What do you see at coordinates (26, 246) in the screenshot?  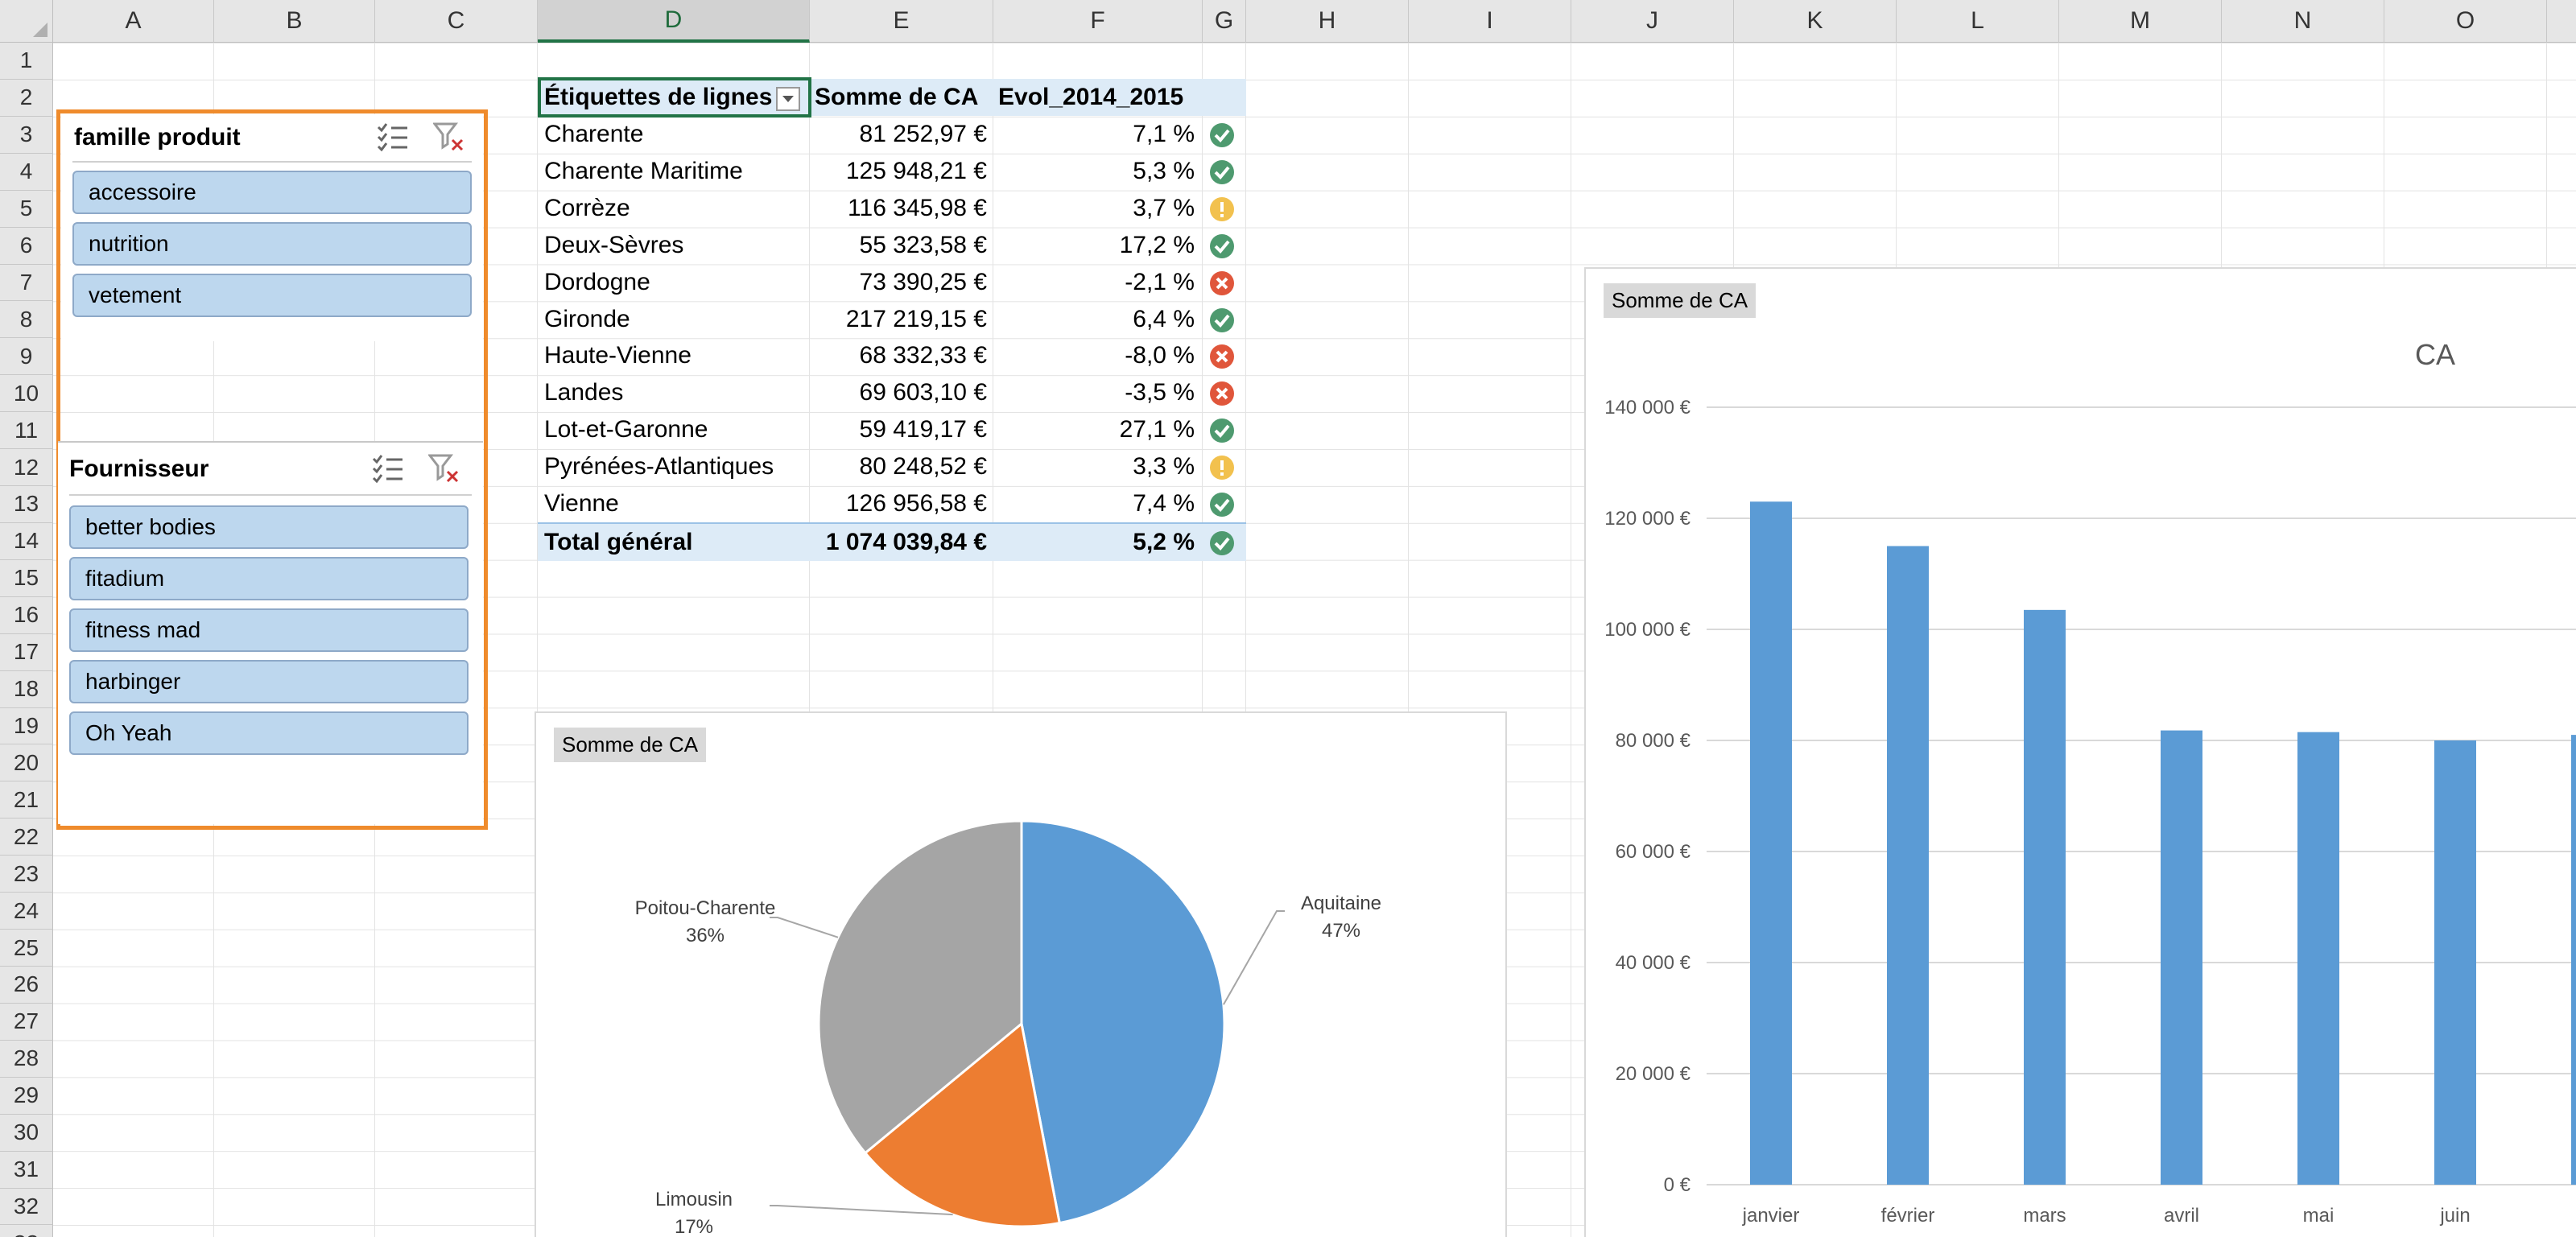 I see `row-header-6: 6` at bounding box center [26, 246].